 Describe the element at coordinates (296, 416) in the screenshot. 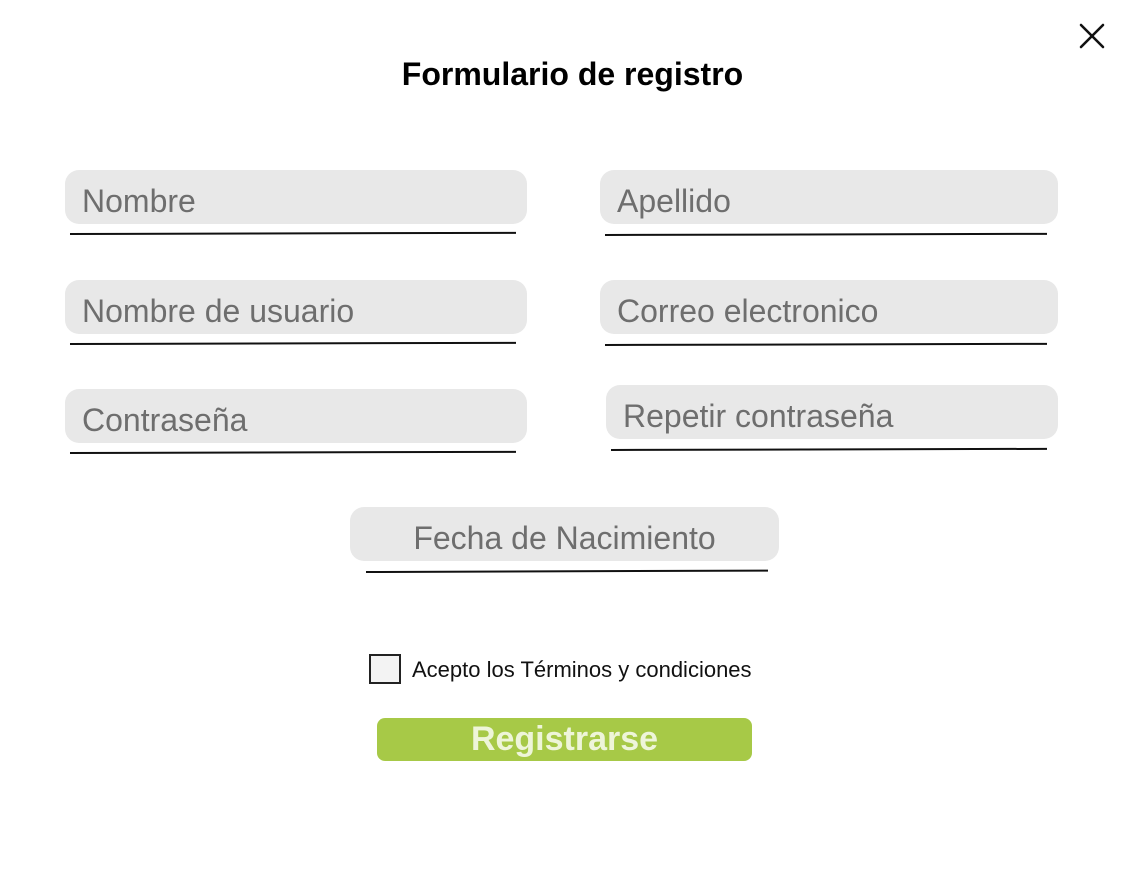

I see `password-input` at that location.